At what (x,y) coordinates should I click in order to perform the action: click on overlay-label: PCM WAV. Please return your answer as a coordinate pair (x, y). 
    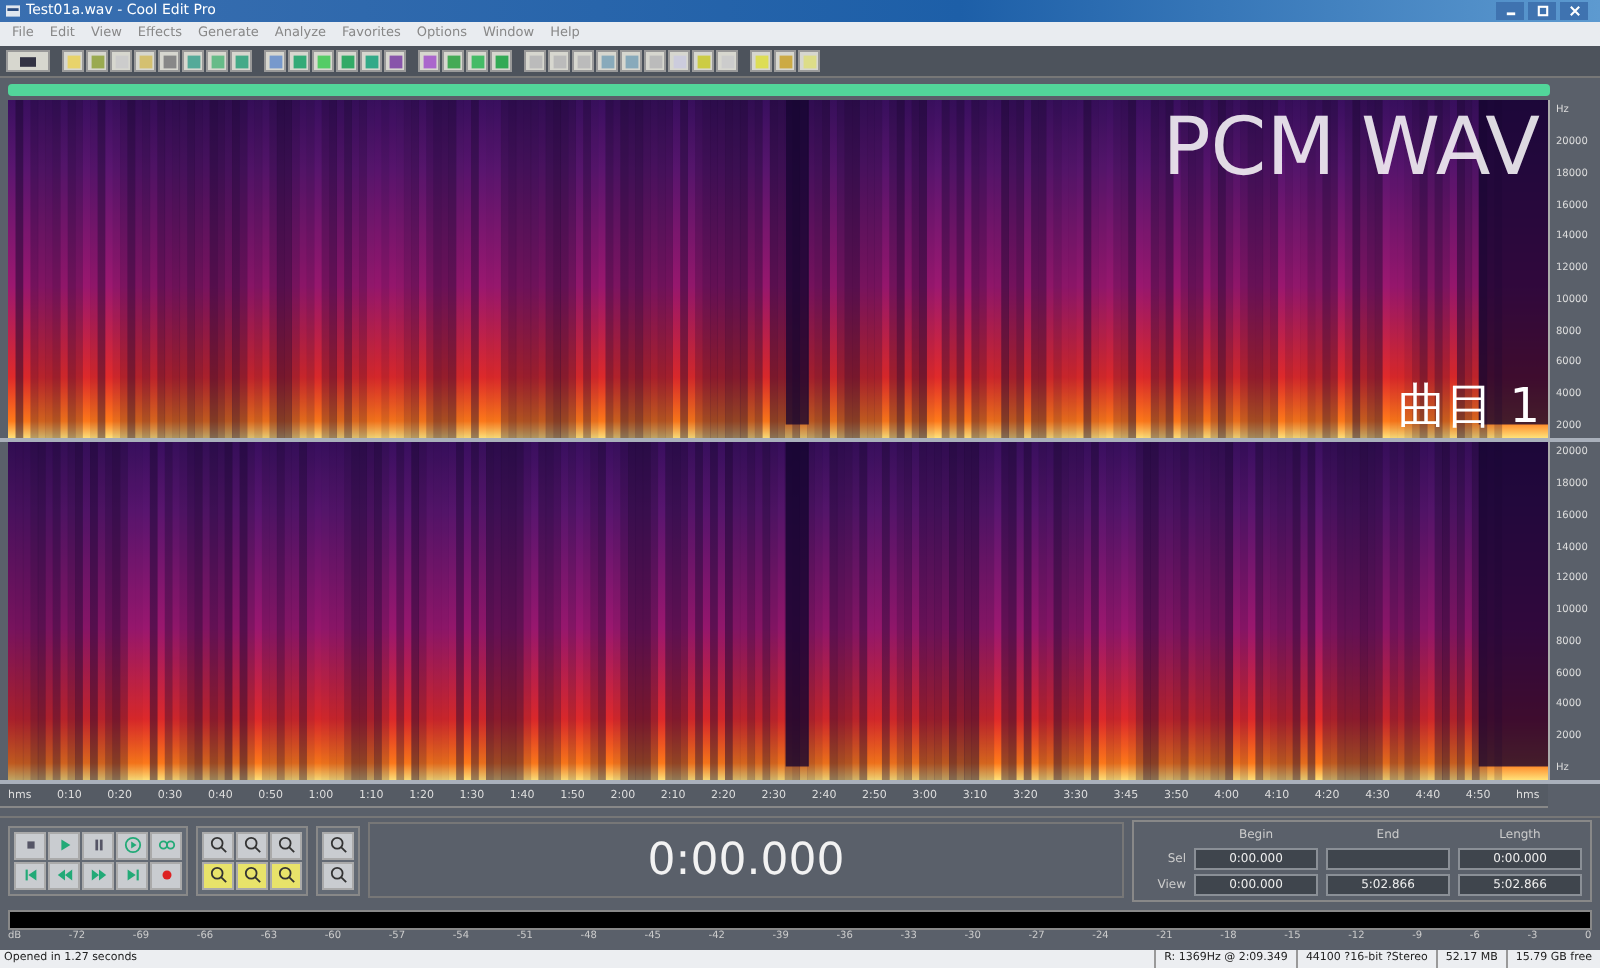
    Looking at the image, I should click on (1351, 148).